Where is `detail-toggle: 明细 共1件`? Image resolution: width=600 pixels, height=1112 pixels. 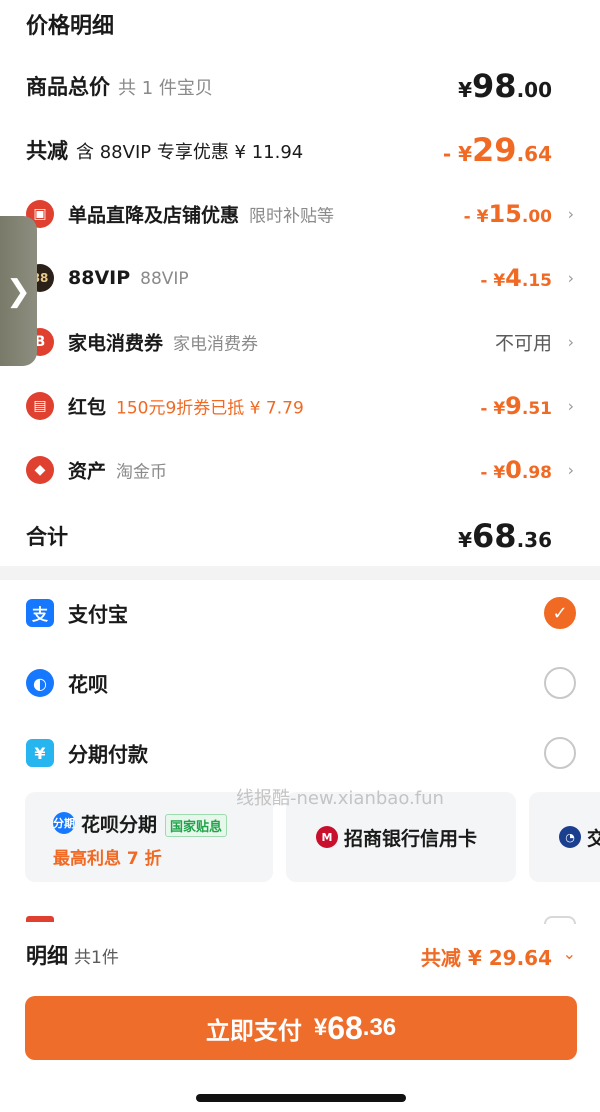
detail-toggle: 明细 共1件 is located at coordinates (72, 955).